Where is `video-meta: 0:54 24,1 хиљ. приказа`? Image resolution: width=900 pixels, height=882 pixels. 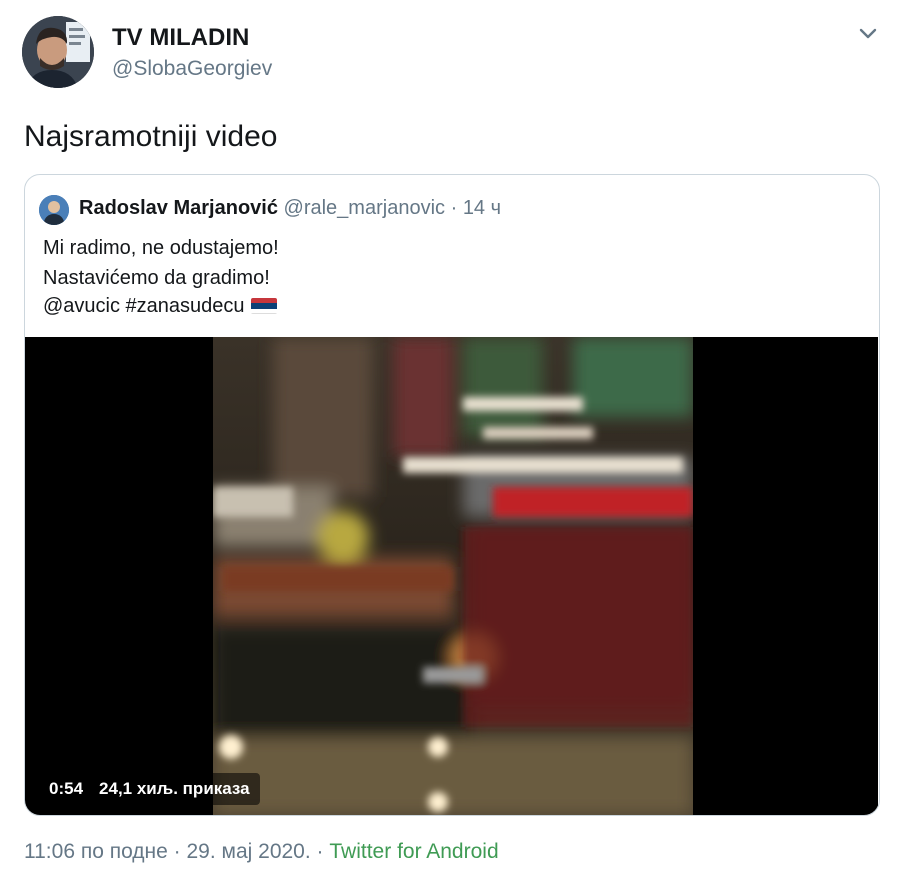 video-meta: 0:54 24,1 хиљ. приказа is located at coordinates (149, 789).